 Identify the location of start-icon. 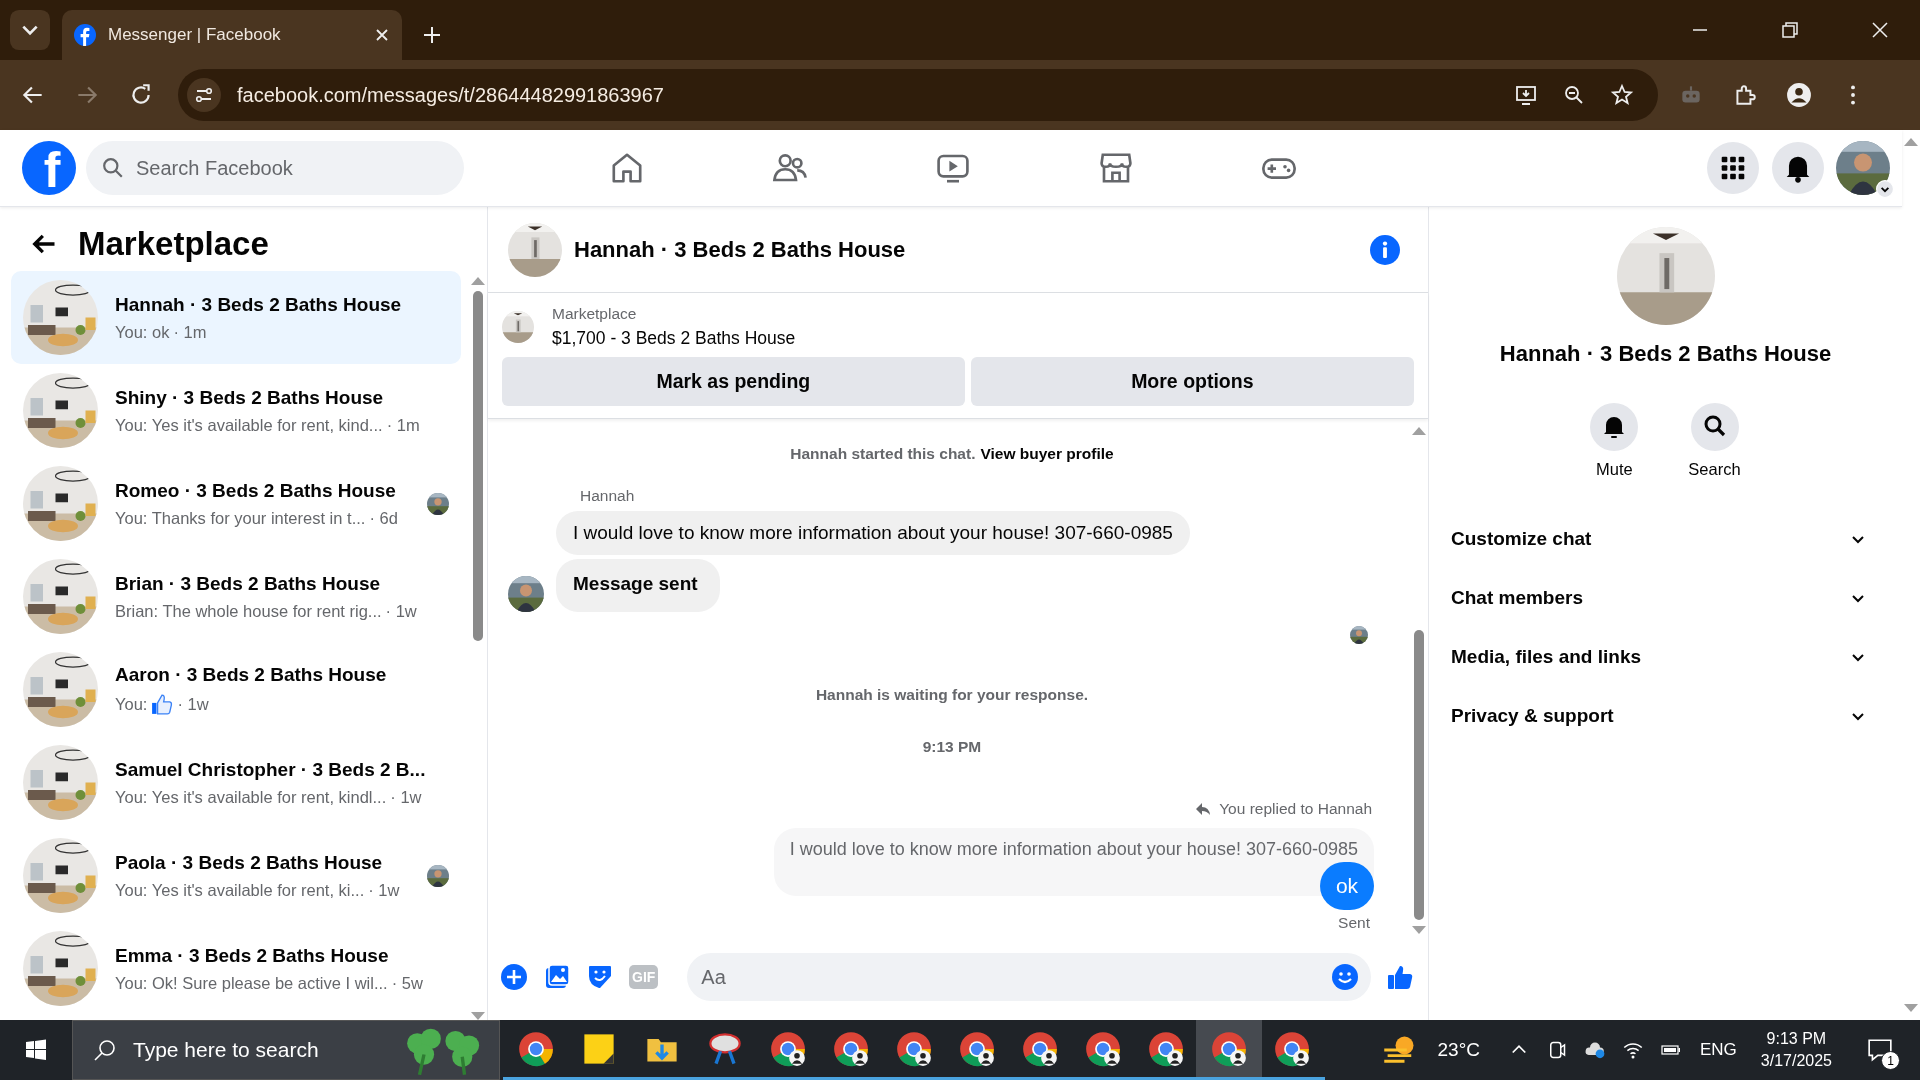
(36, 1050).